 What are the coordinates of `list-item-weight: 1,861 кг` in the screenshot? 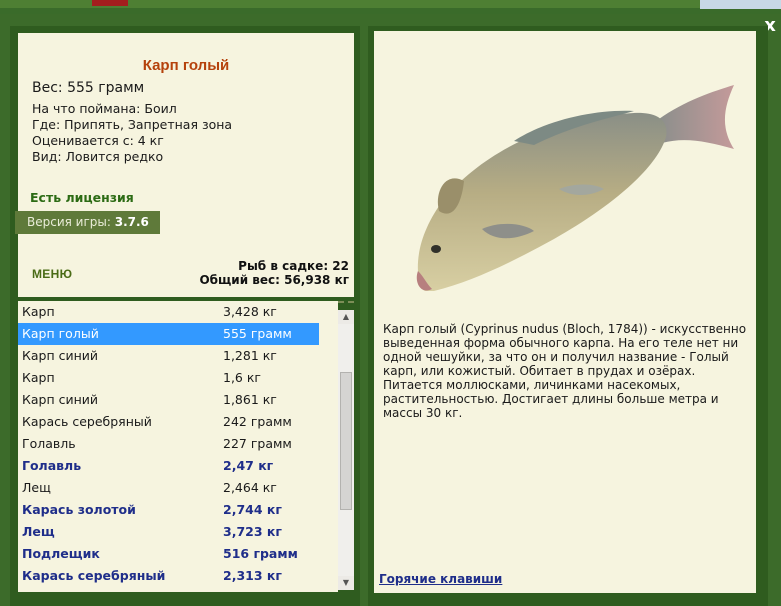 It's located at (250, 399).